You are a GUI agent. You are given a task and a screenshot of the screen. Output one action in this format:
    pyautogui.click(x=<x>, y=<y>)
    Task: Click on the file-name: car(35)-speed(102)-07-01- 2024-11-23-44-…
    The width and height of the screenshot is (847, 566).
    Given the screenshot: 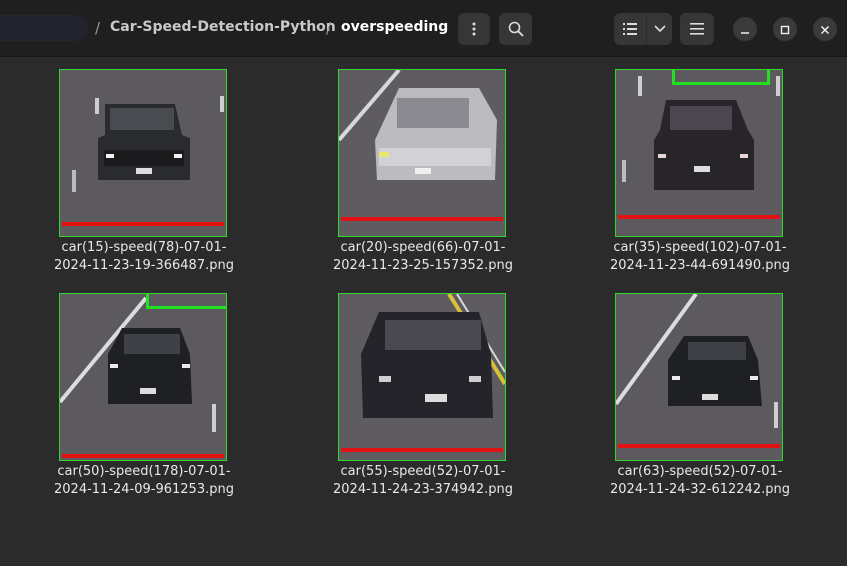 What is the action you would take?
    pyautogui.click(x=700, y=257)
    